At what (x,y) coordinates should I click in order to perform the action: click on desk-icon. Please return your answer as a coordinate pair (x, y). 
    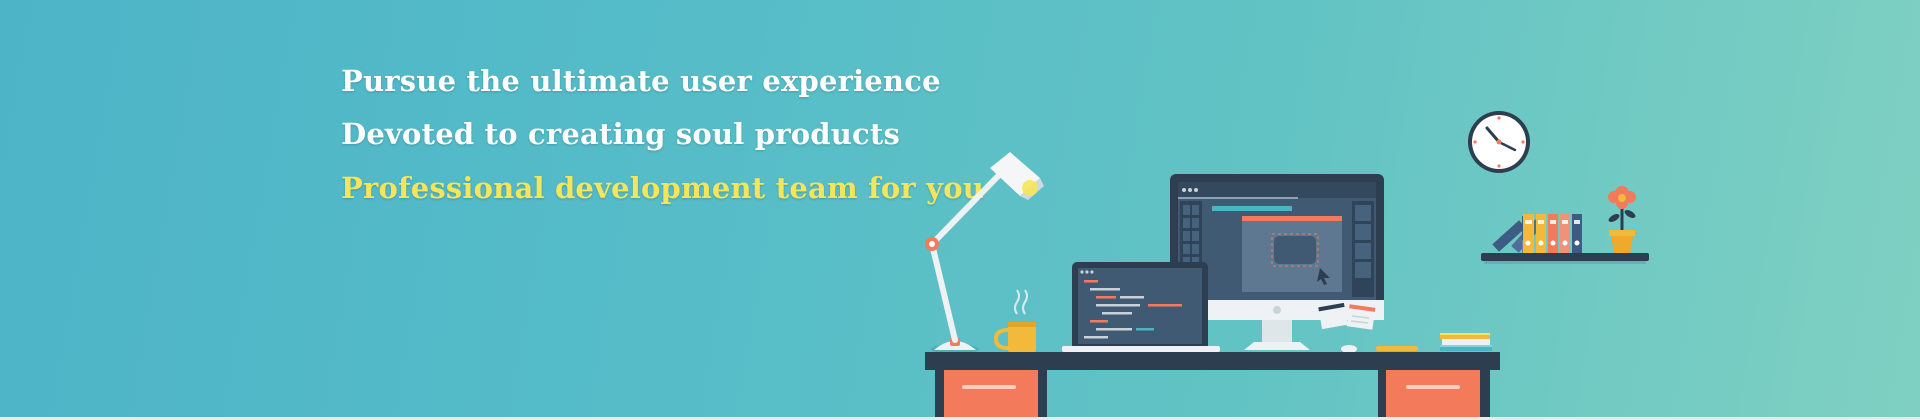
    Looking at the image, I should click on (1212, 386).